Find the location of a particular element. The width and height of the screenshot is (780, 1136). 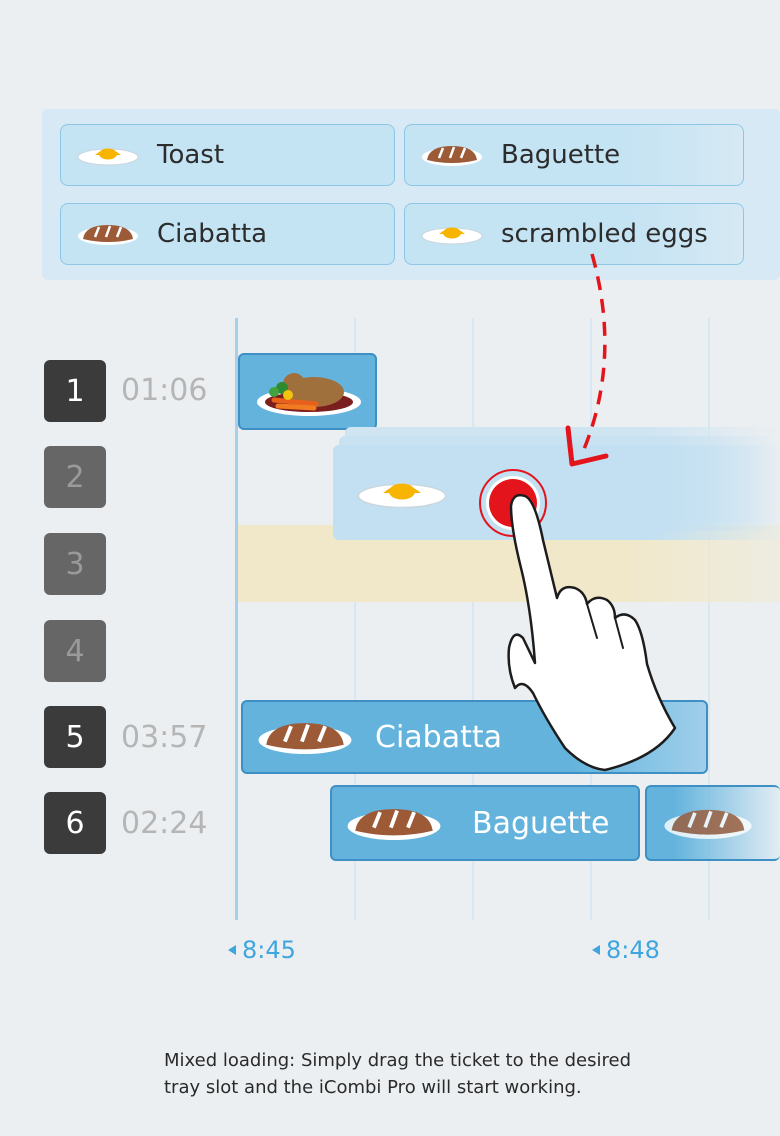

slot-6-next-bar is located at coordinates (712, 823).